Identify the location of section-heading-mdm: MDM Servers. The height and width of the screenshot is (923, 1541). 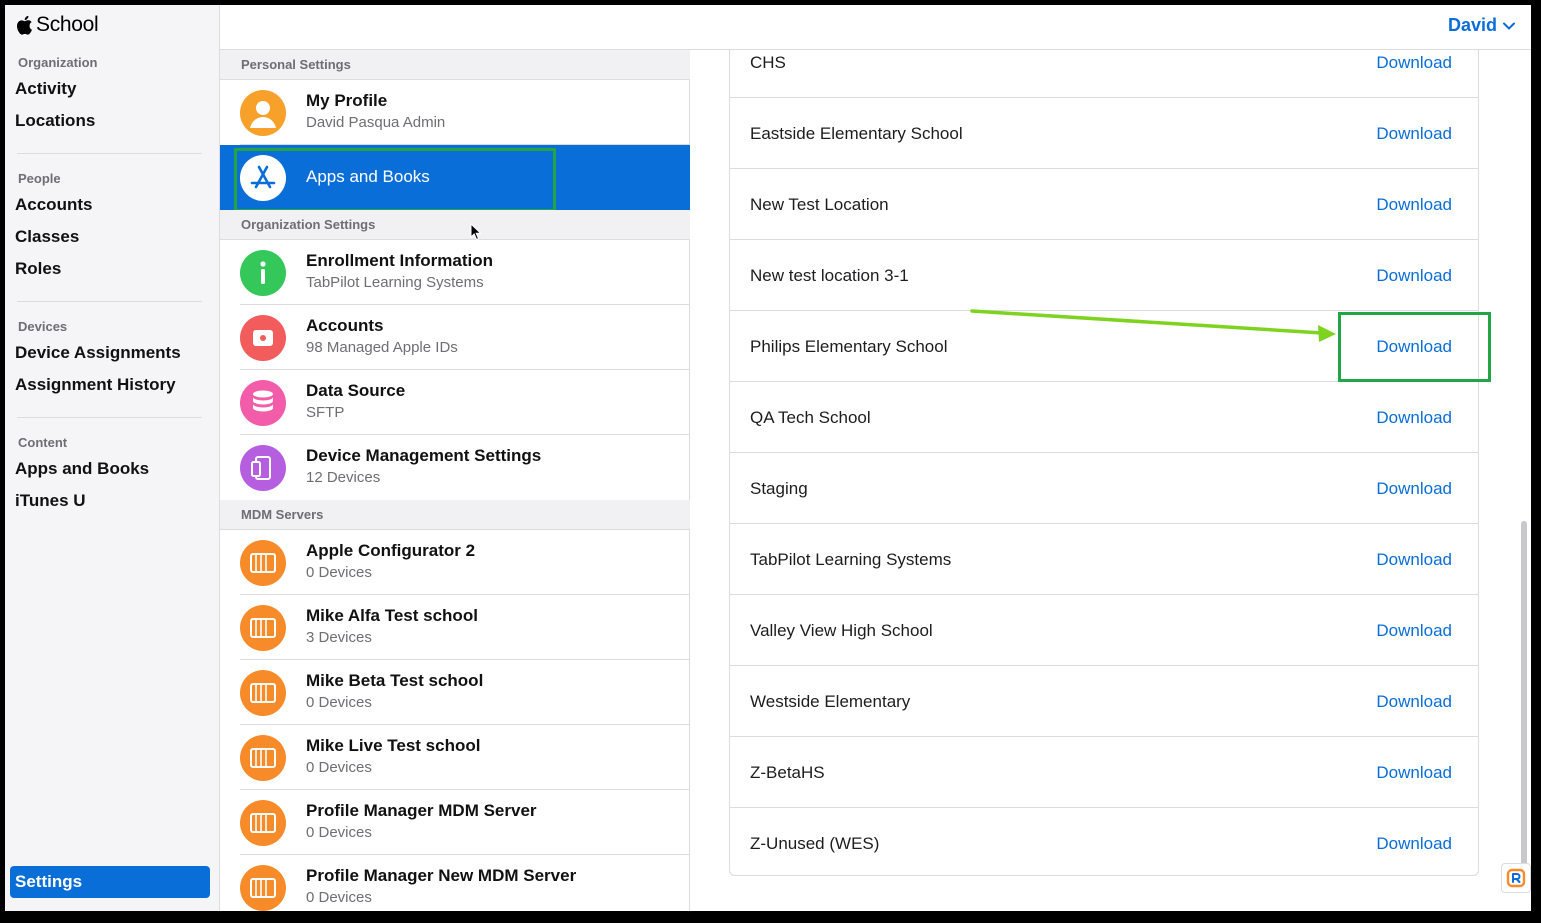
(455, 515).